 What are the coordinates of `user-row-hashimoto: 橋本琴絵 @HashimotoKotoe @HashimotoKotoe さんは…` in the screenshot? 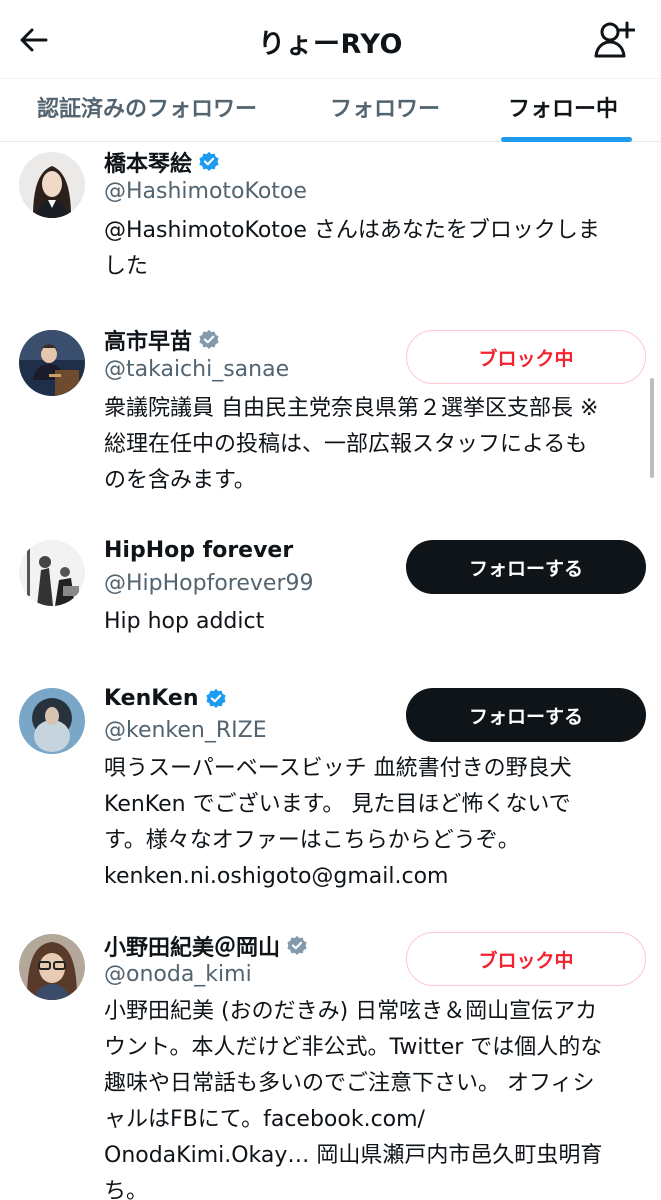 It's located at (330, 227).